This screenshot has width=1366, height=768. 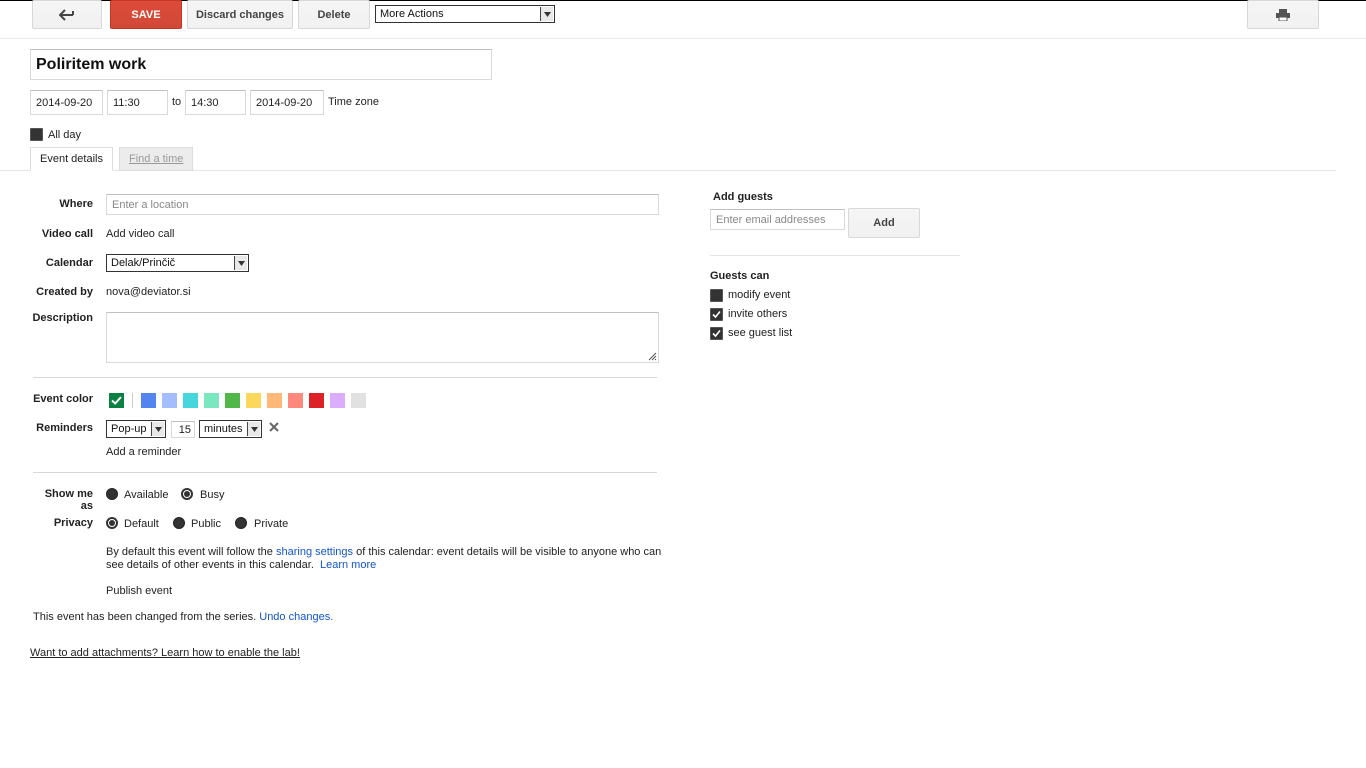 I want to click on reminder-value-input: 15, so click(x=183, y=429).